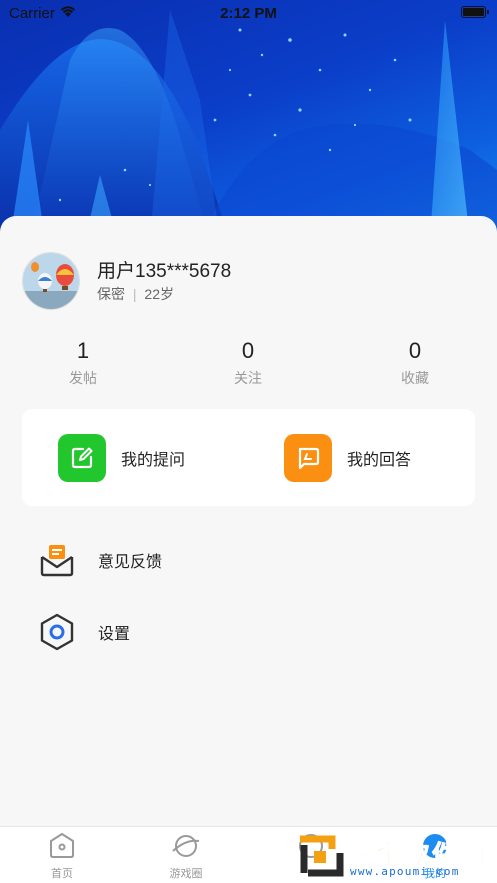 The image size is (497, 883). Describe the element at coordinates (379, 460) in the screenshot. I see `my-answers-label: 我的回答` at that location.